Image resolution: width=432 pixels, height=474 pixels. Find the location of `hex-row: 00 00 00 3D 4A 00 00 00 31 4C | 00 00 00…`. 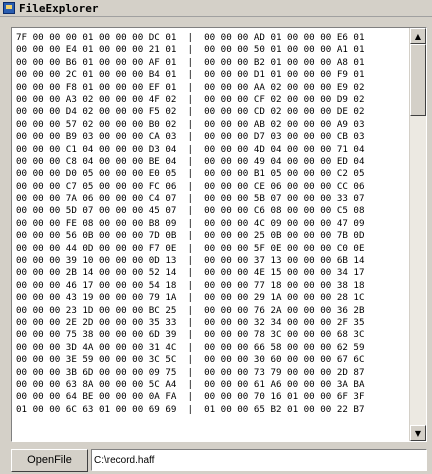

hex-row: 00 00 00 3D 4A 00 00 00 31 4C | 00 00 00… is located at coordinates (190, 347).